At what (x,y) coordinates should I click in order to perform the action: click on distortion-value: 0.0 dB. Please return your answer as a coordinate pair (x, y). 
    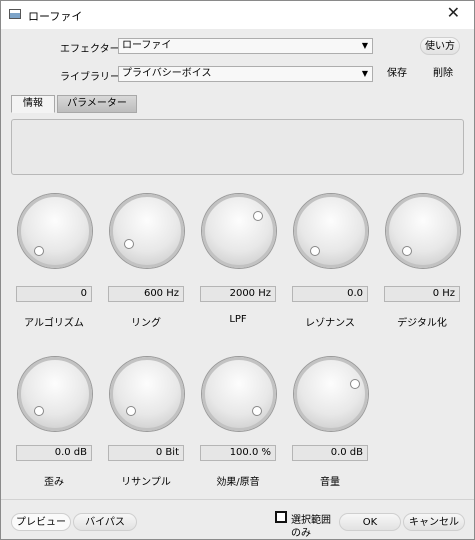
    Looking at the image, I should click on (54, 453).